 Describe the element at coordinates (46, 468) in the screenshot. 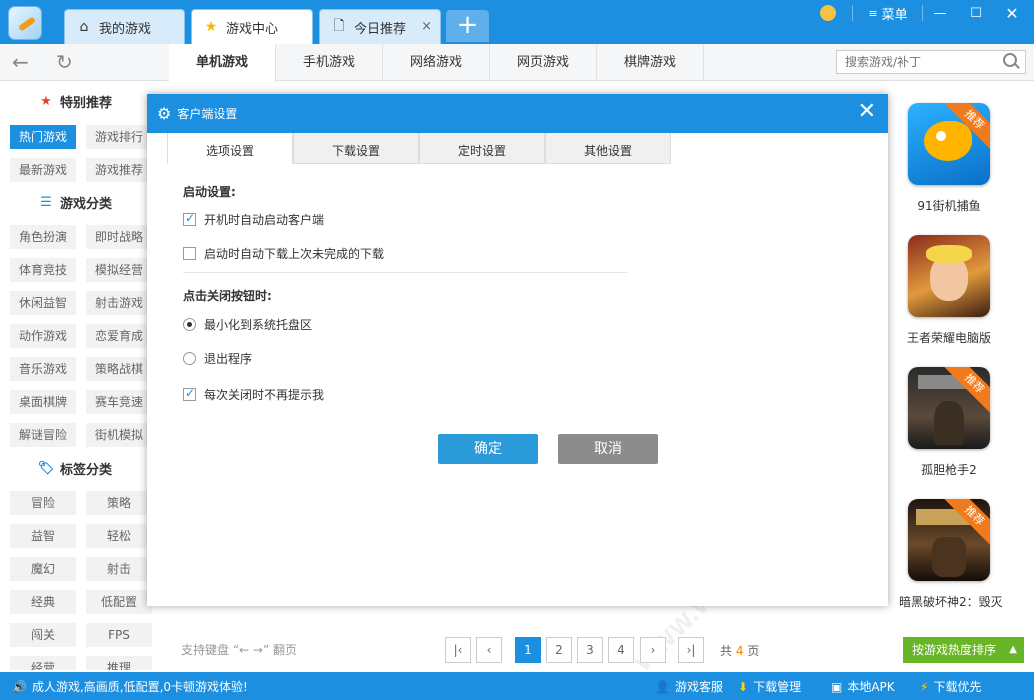

I see `tag-icon: 🏷` at that location.